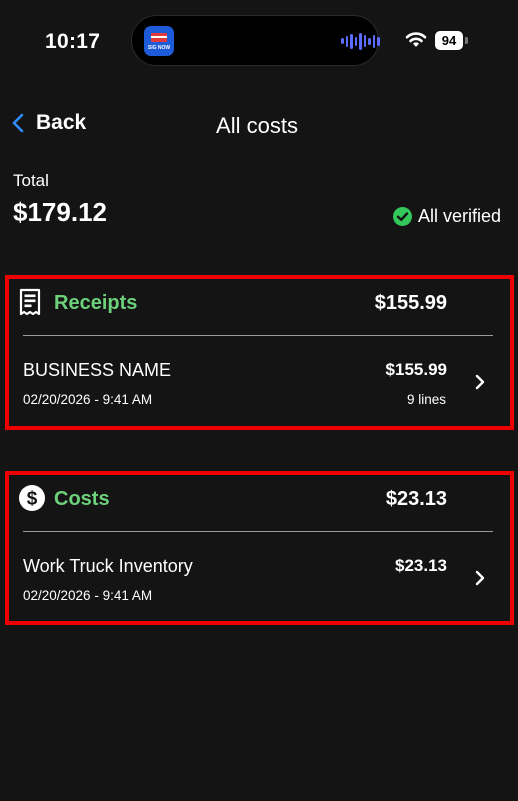 This screenshot has height=801, width=518. Describe the element at coordinates (259, 500) in the screenshot. I see `costs-header: $ Costs $23.13` at that location.